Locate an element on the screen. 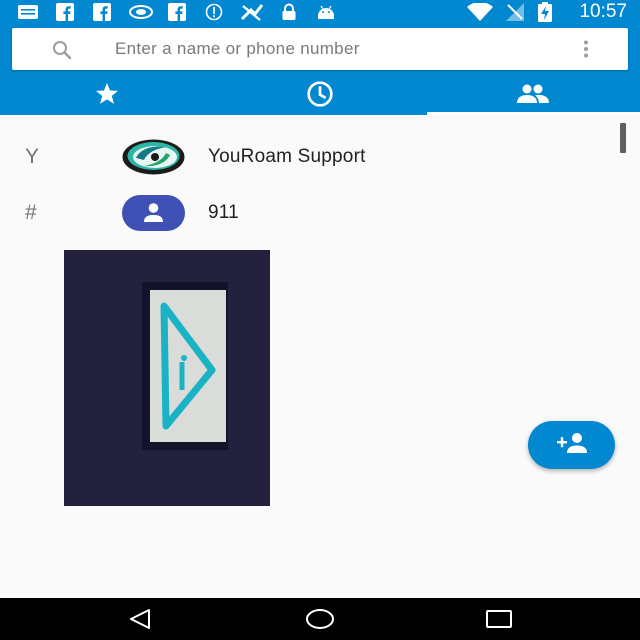 Image resolution: width=640 pixels, height=640 pixels. people-icon is located at coordinates (533, 96).